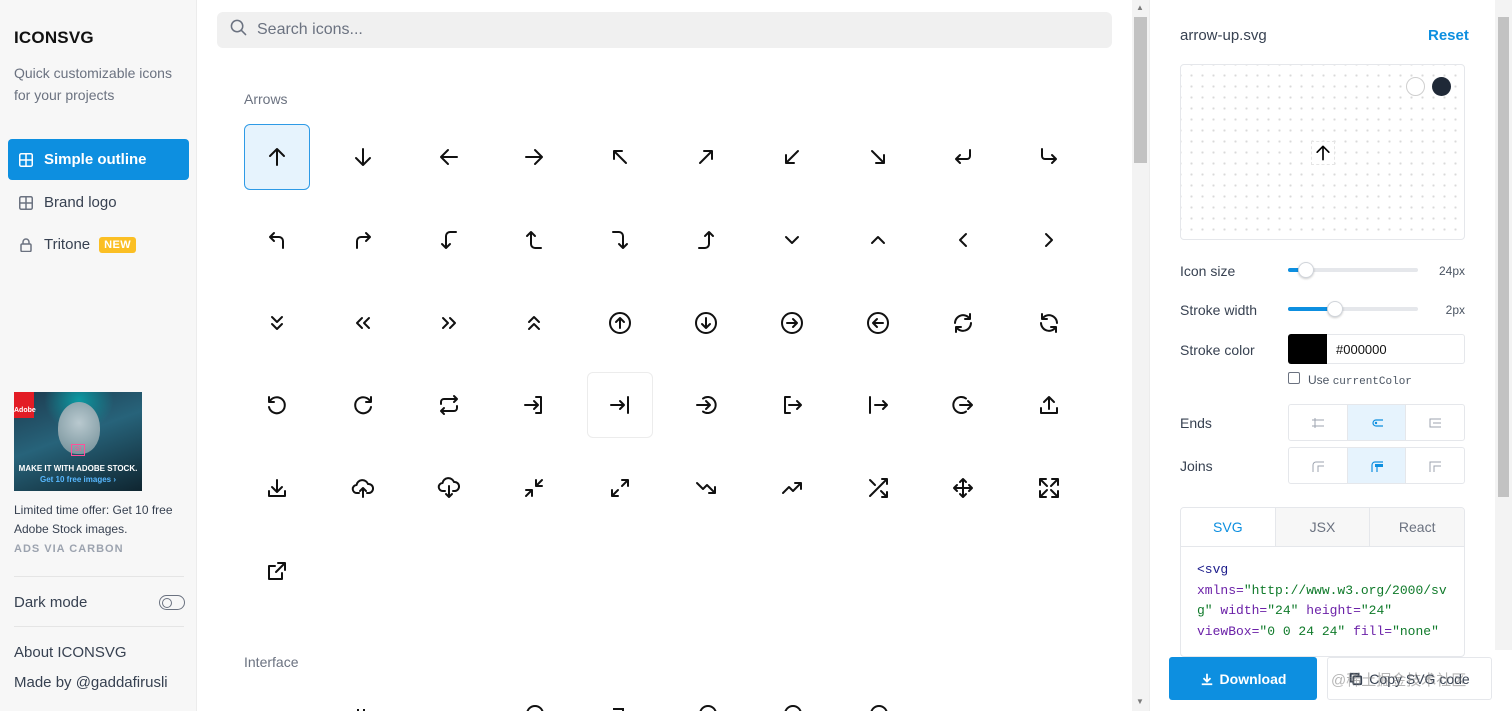 This screenshot has width=1512, height=711. I want to click on bevel-join-icon, so click(1435, 466).